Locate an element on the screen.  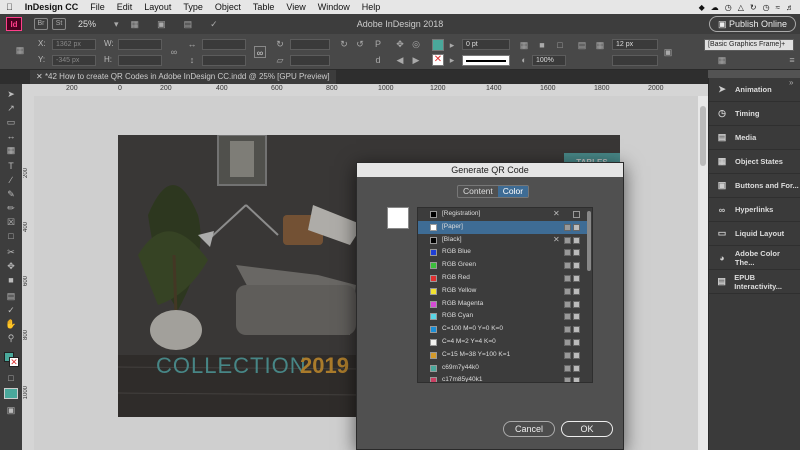
effects-icon: ■ is located at coordinates (542, 45).